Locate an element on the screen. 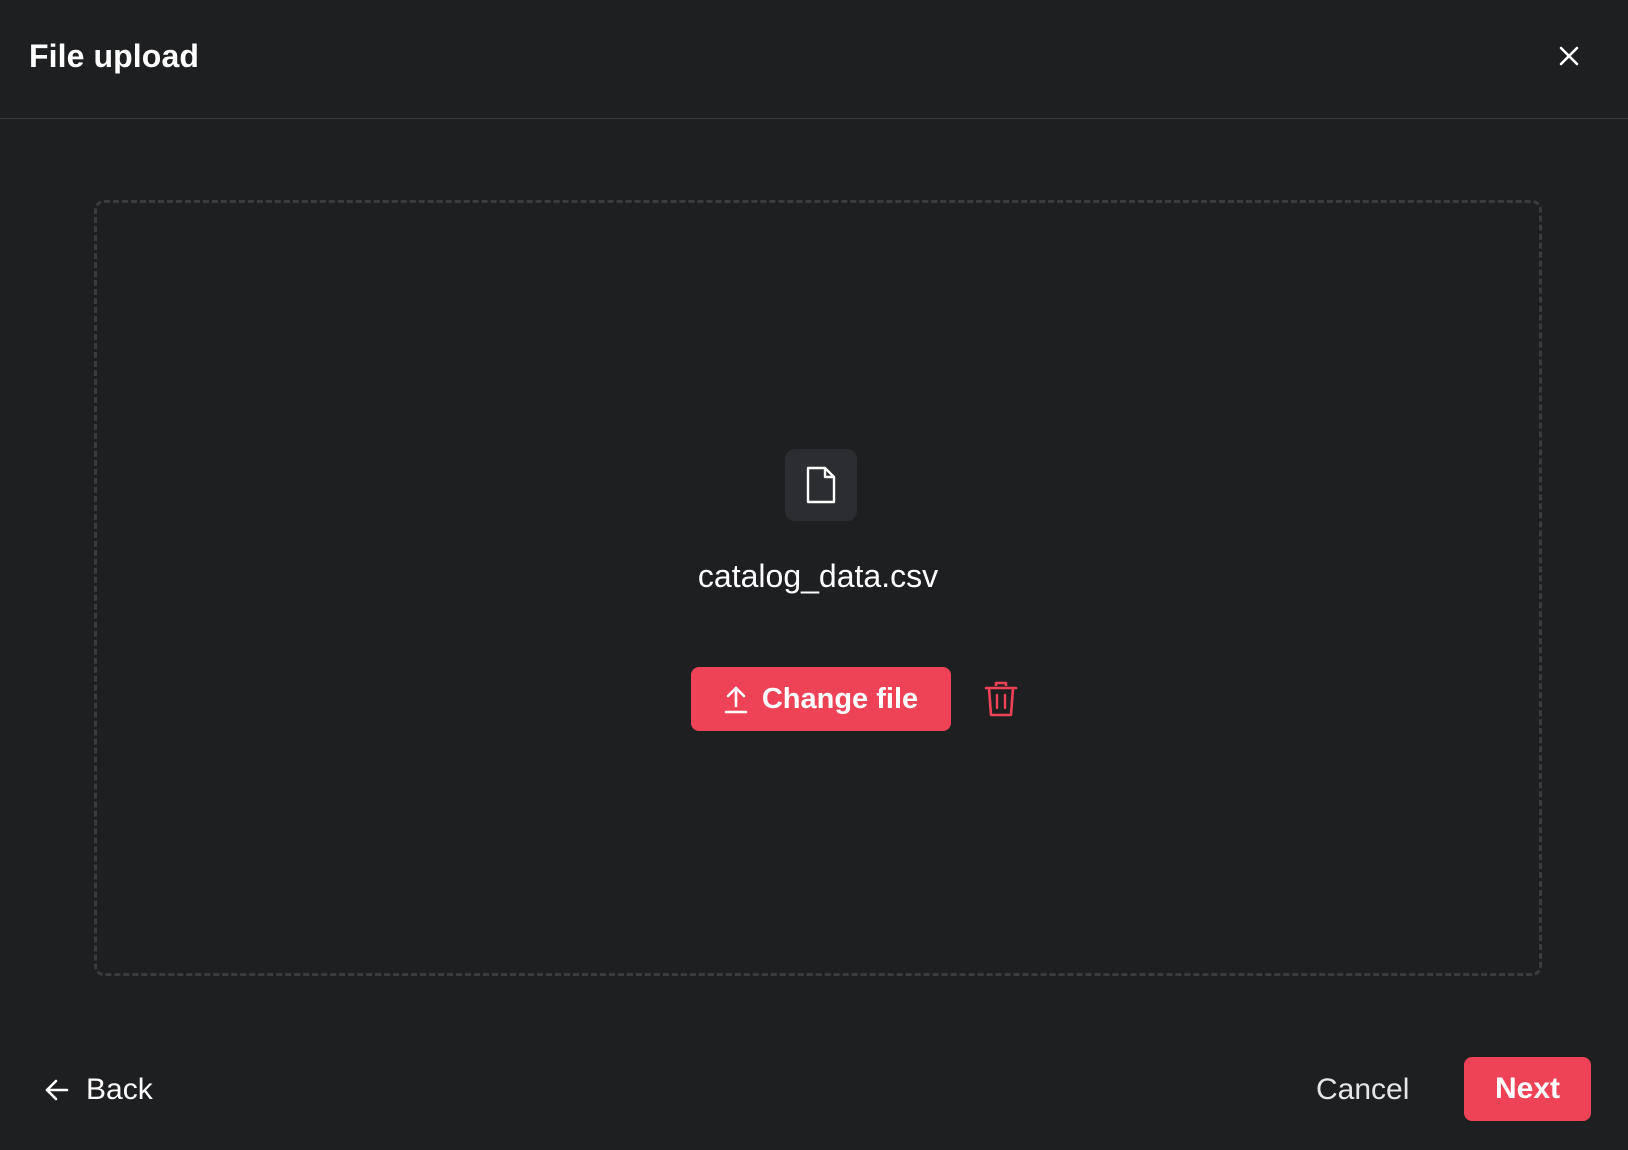 This screenshot has height=1150, width=1628. dialog-title: File upload is located at coordinates (114, 56).